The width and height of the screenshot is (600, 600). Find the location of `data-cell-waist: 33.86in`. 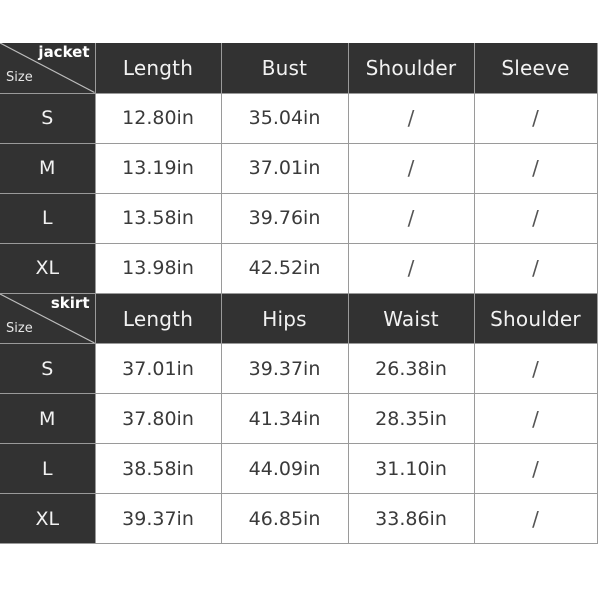

data-cell-waist: 33.86in is located at coordinates (411, 518).